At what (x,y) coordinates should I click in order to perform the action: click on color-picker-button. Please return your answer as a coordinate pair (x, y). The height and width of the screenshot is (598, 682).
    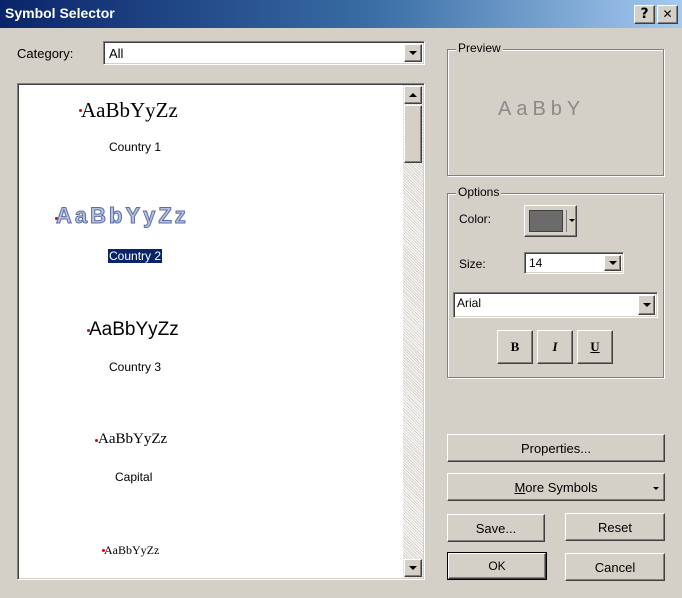
    Looking at the image, I should click on (550, 221).